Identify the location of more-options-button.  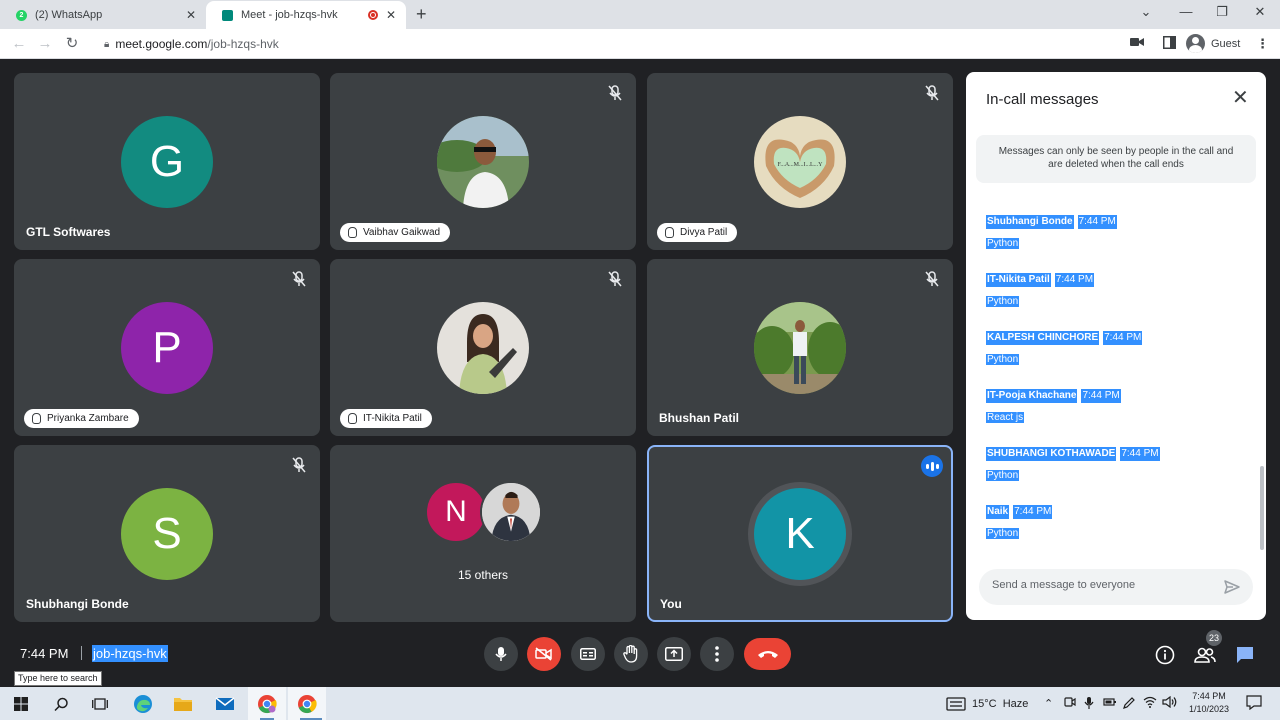
(717, 654).